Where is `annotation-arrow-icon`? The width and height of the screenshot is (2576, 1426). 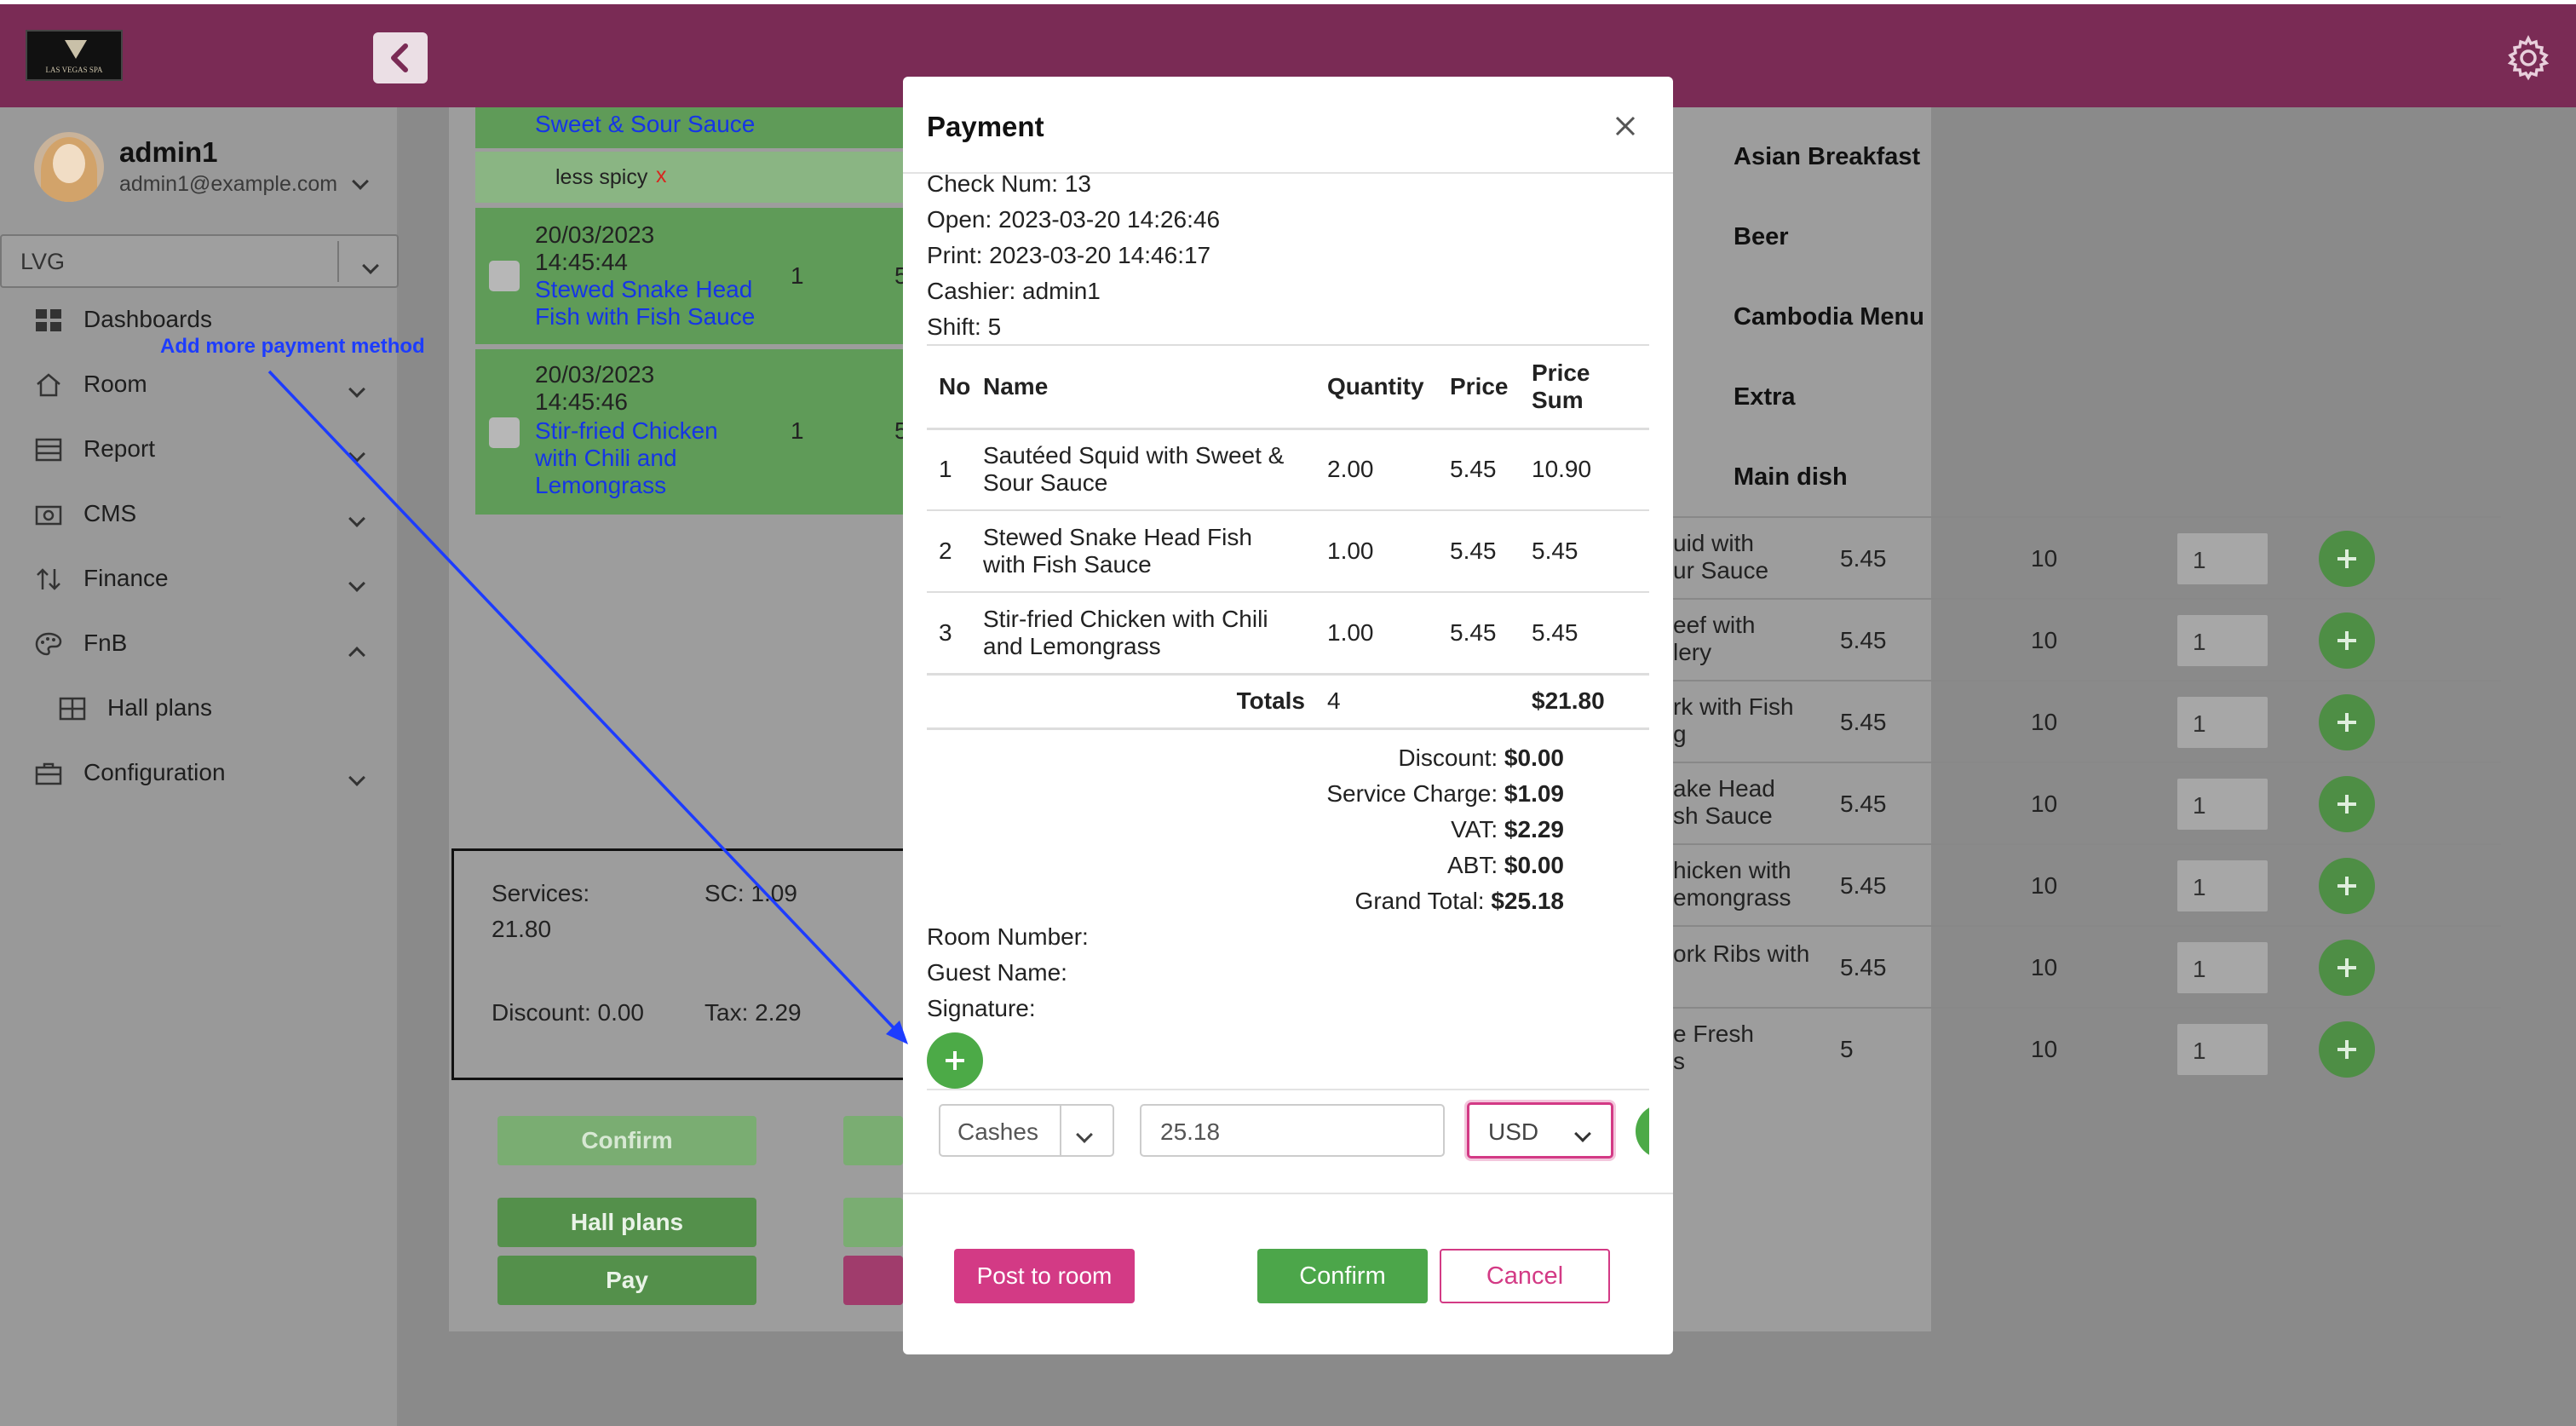
annotation-arrow-icon is located at coordinates (588, 707).